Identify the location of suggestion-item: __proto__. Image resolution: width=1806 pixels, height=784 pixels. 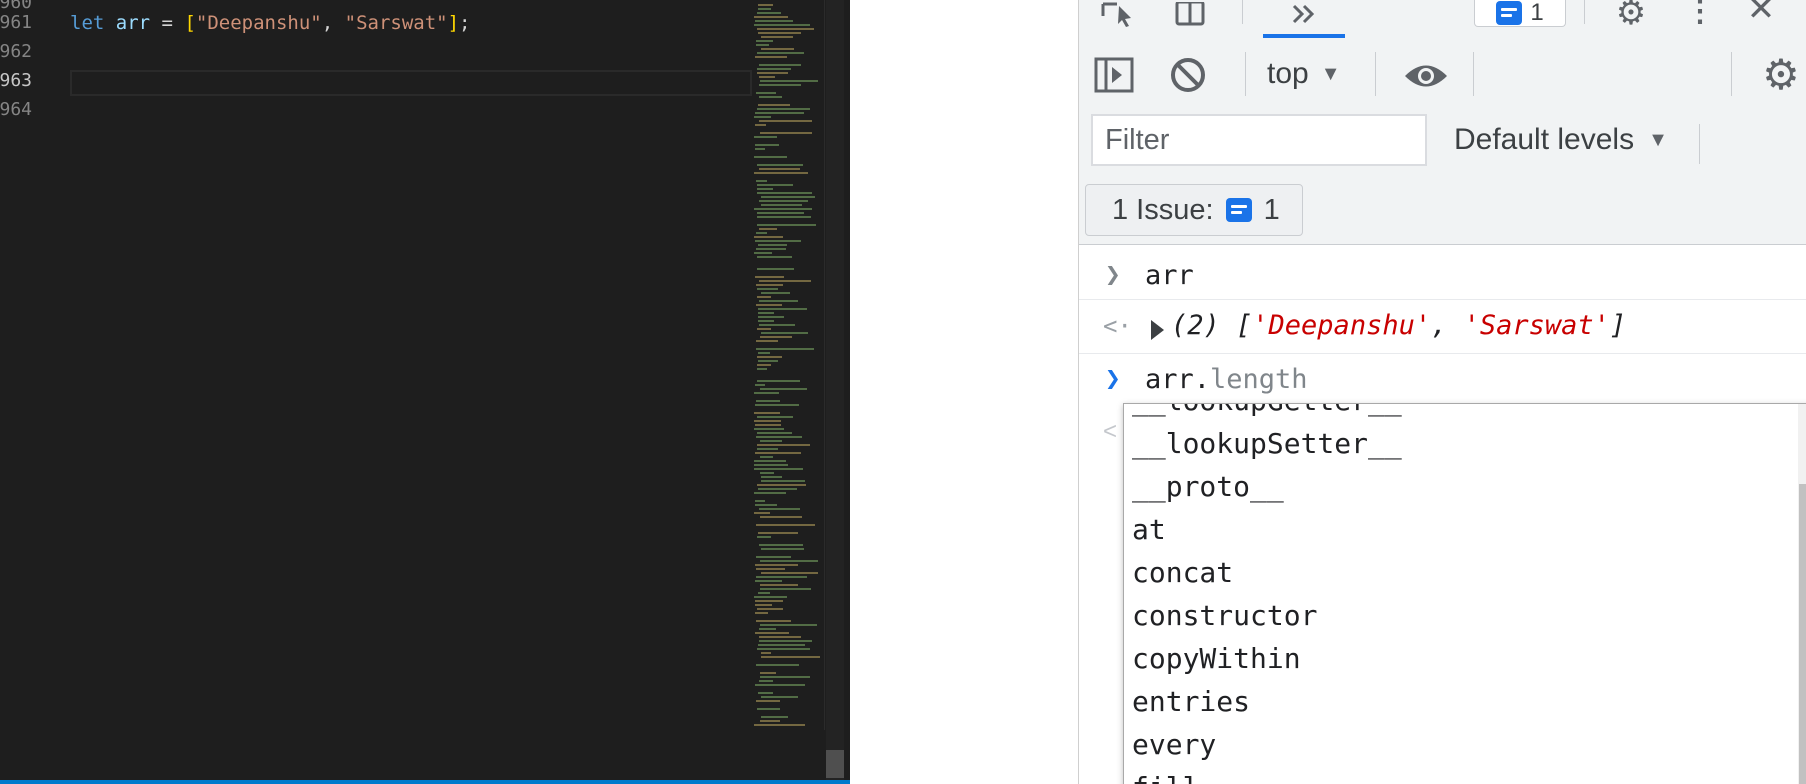
(1208, 486).